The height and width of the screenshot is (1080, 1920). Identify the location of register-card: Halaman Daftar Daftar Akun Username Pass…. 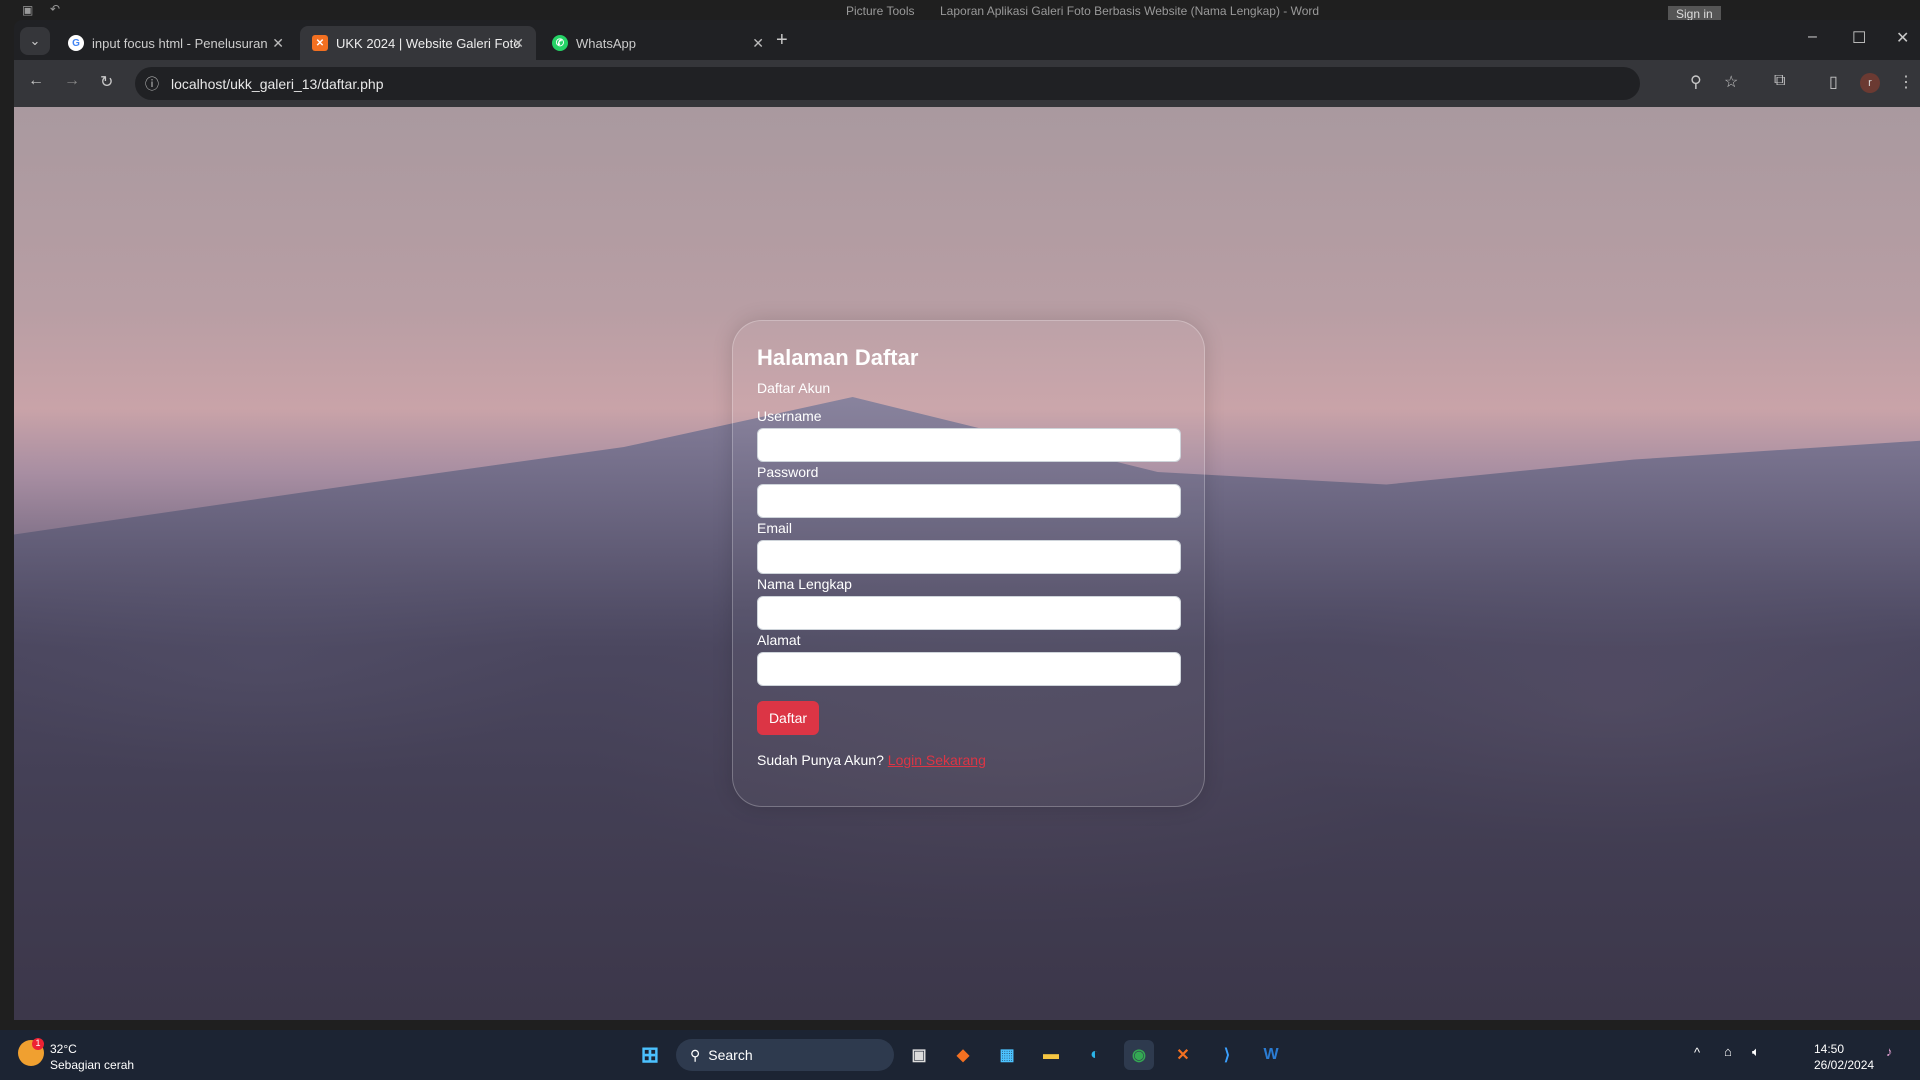
(968, 563).